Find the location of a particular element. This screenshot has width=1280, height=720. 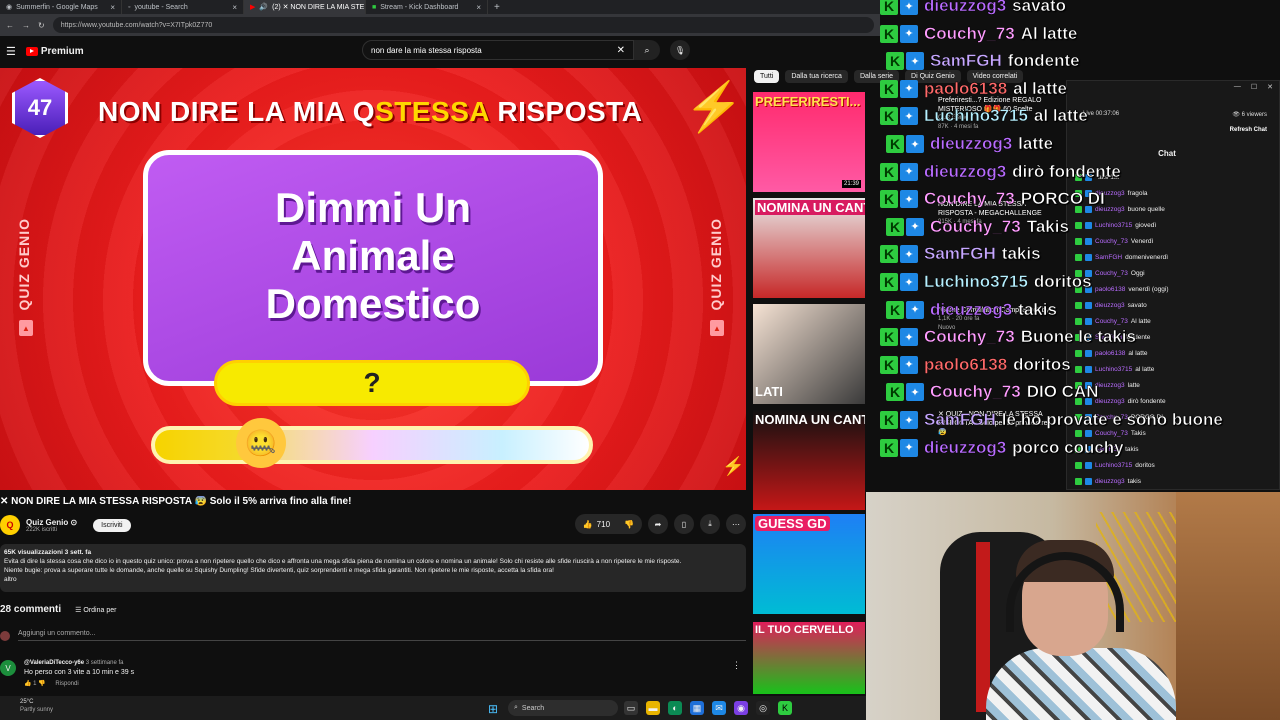

download-button: ⤓ is located at coordinates (710, 524).